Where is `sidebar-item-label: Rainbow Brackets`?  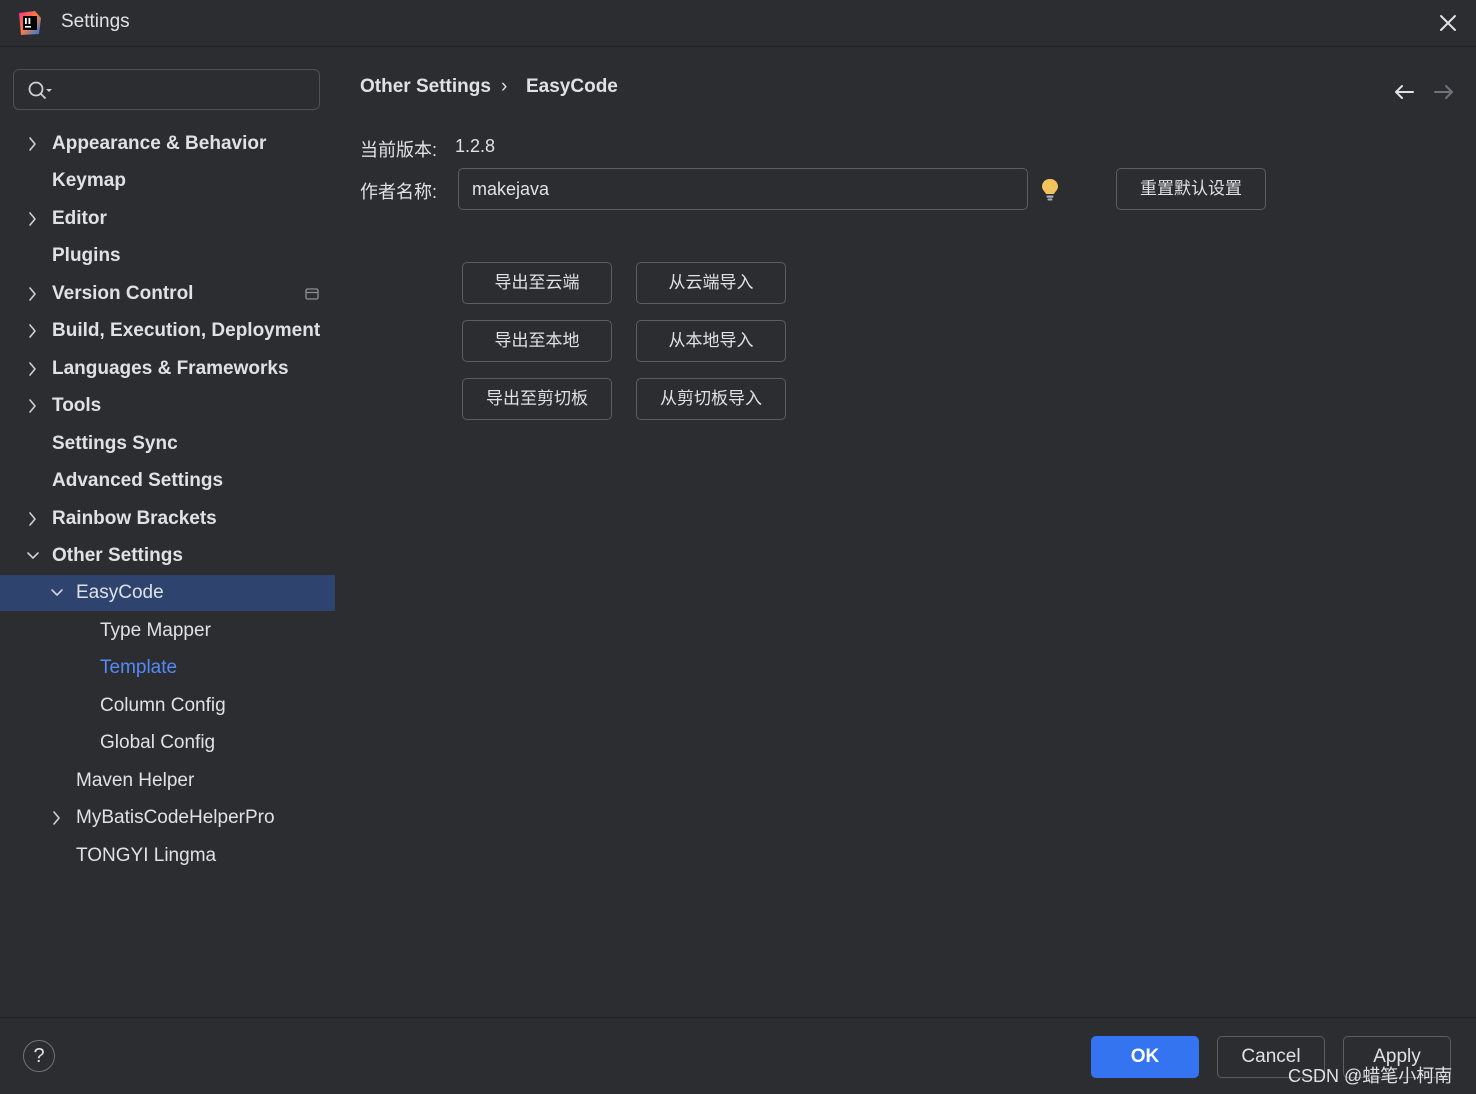
sidebar-item-label: Rainbow Brackets is located at coordinates (134, 518).